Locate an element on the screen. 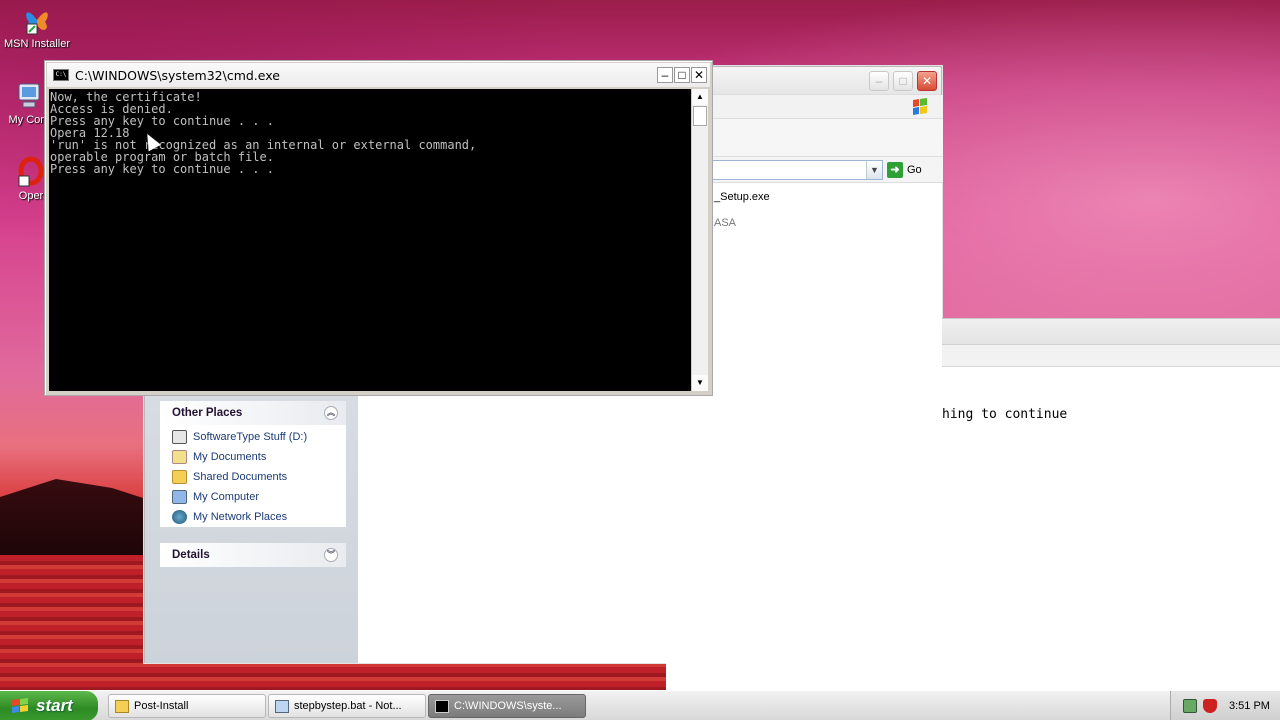 The width and height of the screenshot is (1280, 720). other-places-item-my-documents: My Documents is located at coordinates (253, 457).